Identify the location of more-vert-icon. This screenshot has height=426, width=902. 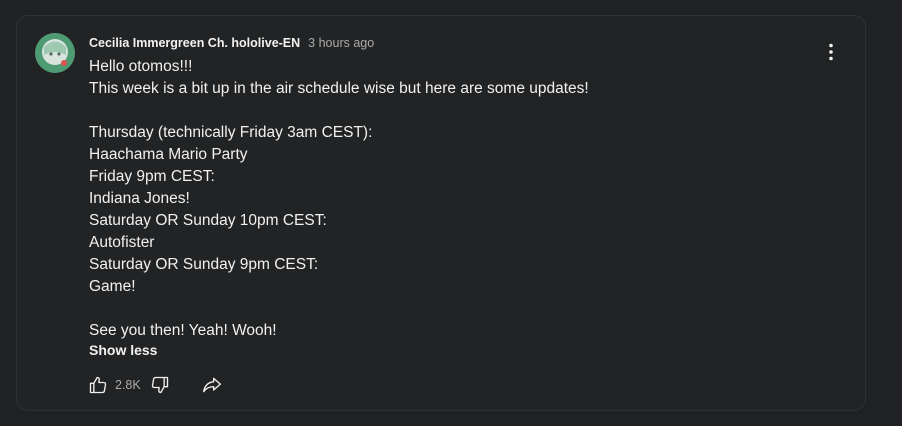
(831, 52).